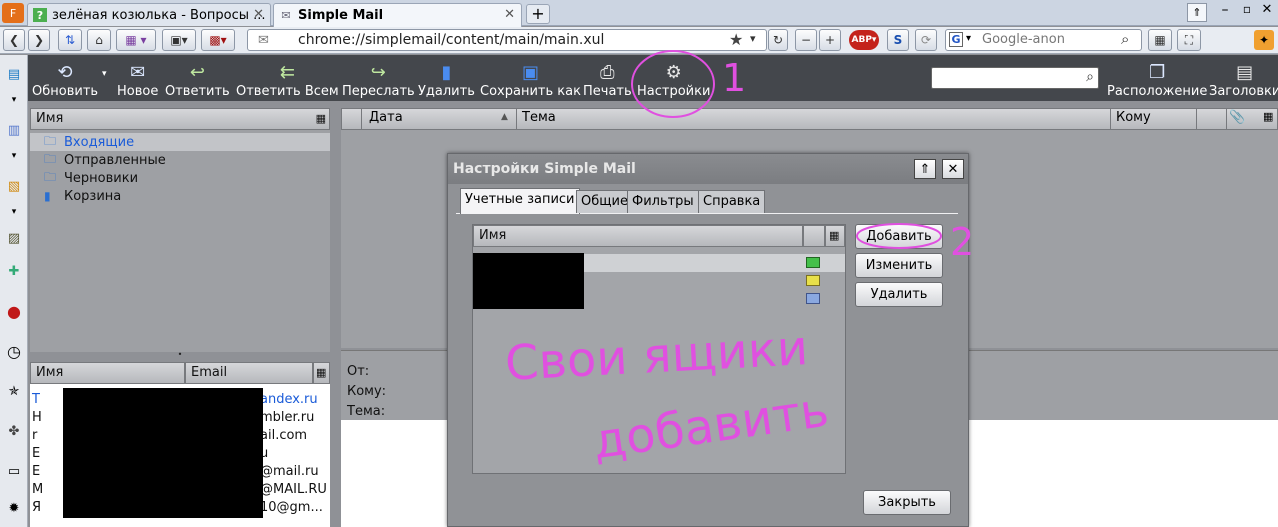 This screenshot has width=1278, height=527. Describe the element at coordinates (814, 236) in the screenshot. I see `accounts-type-column` at that location.